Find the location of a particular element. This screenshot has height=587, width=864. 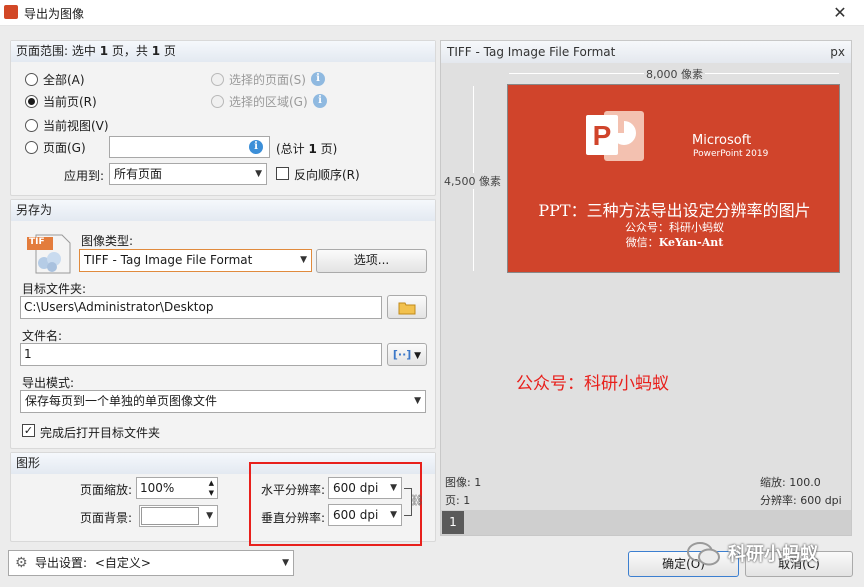

export-mode-label: 导出模式: is located at coordinates (48, 383).